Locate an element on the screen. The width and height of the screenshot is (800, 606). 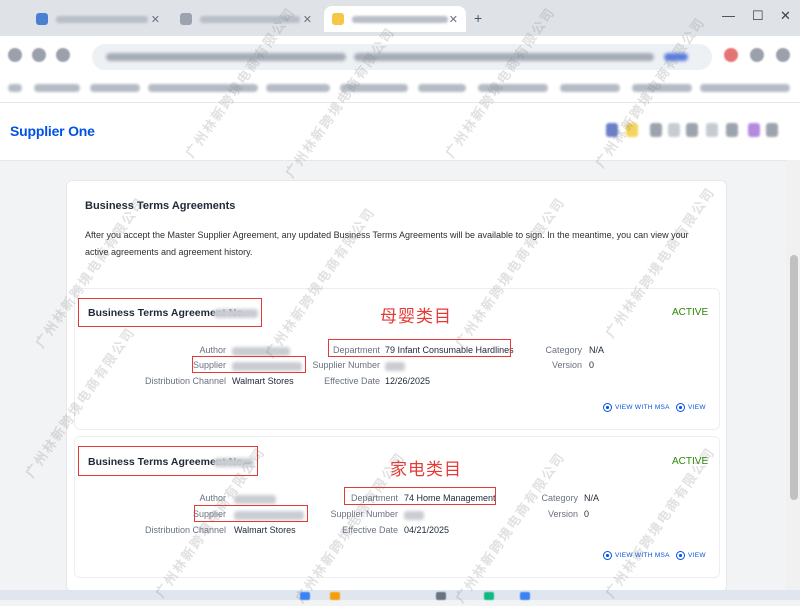
flag-icon is located at coordinates (612, 130).